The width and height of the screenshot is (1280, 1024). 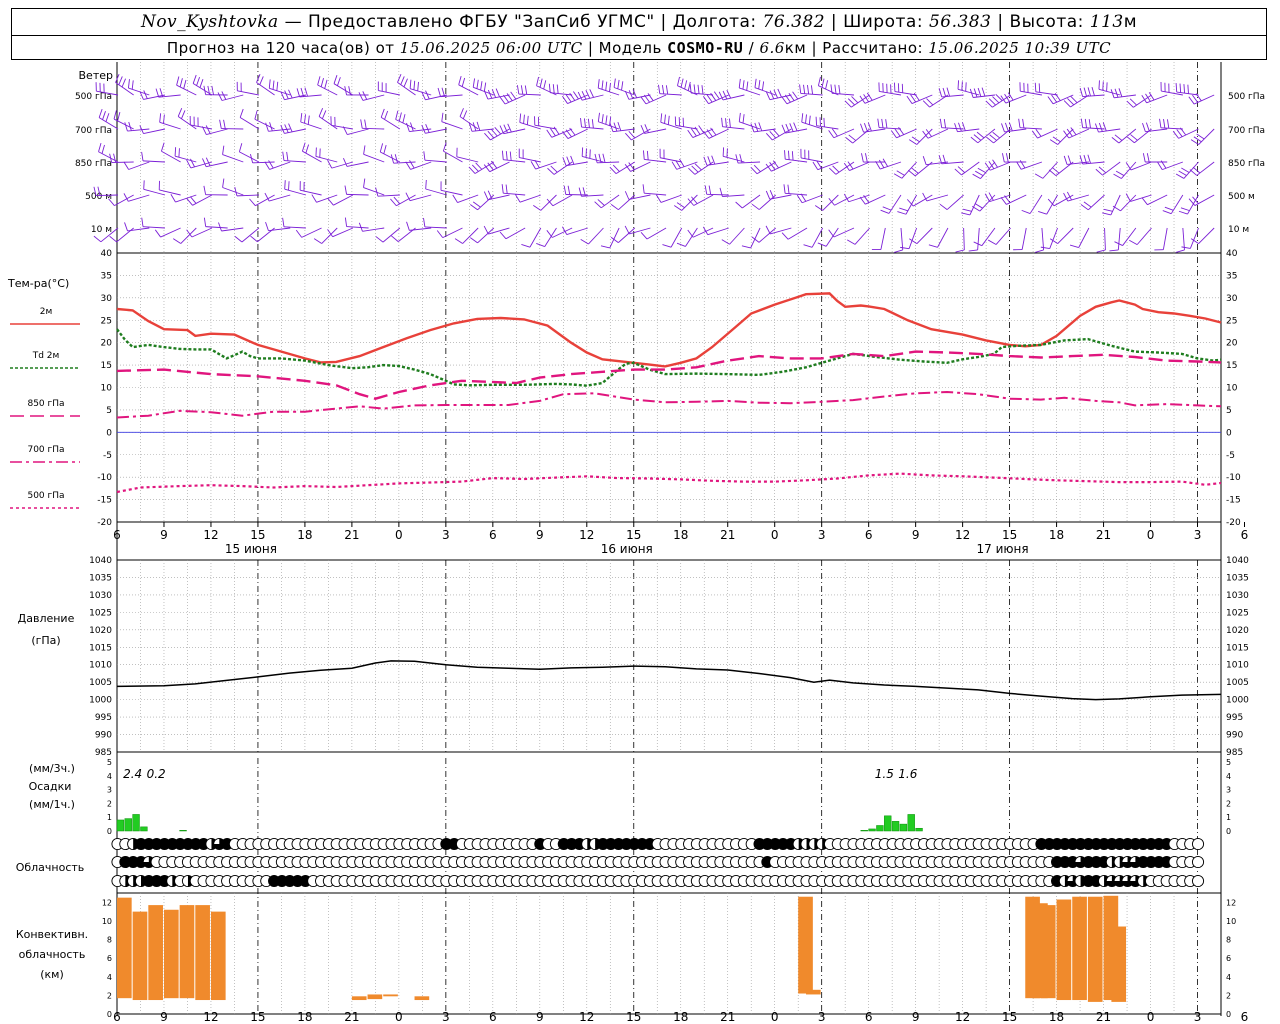 I want to click on temp-legend-label: 500 гПа, so click(x=45, y=496).